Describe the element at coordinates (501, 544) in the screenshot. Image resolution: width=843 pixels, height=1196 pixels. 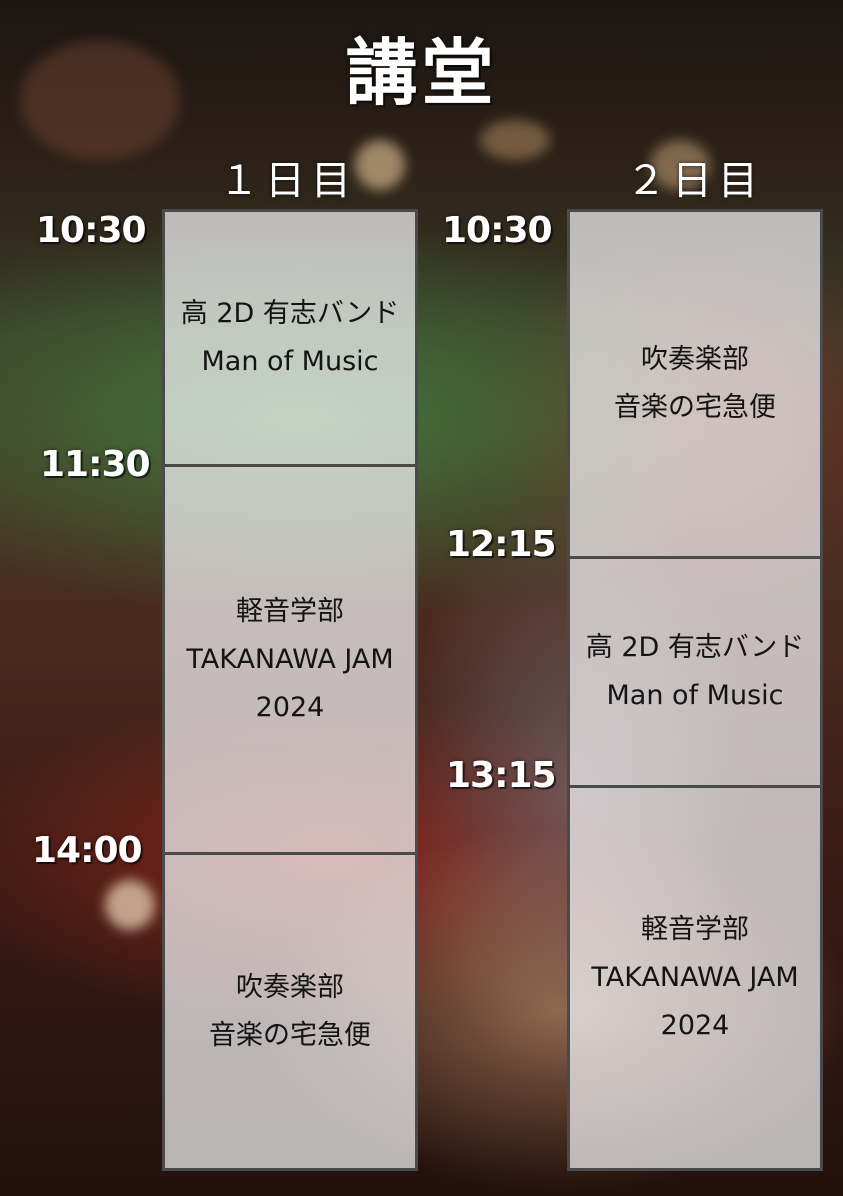
I see `time-label: 12:15` at that location.